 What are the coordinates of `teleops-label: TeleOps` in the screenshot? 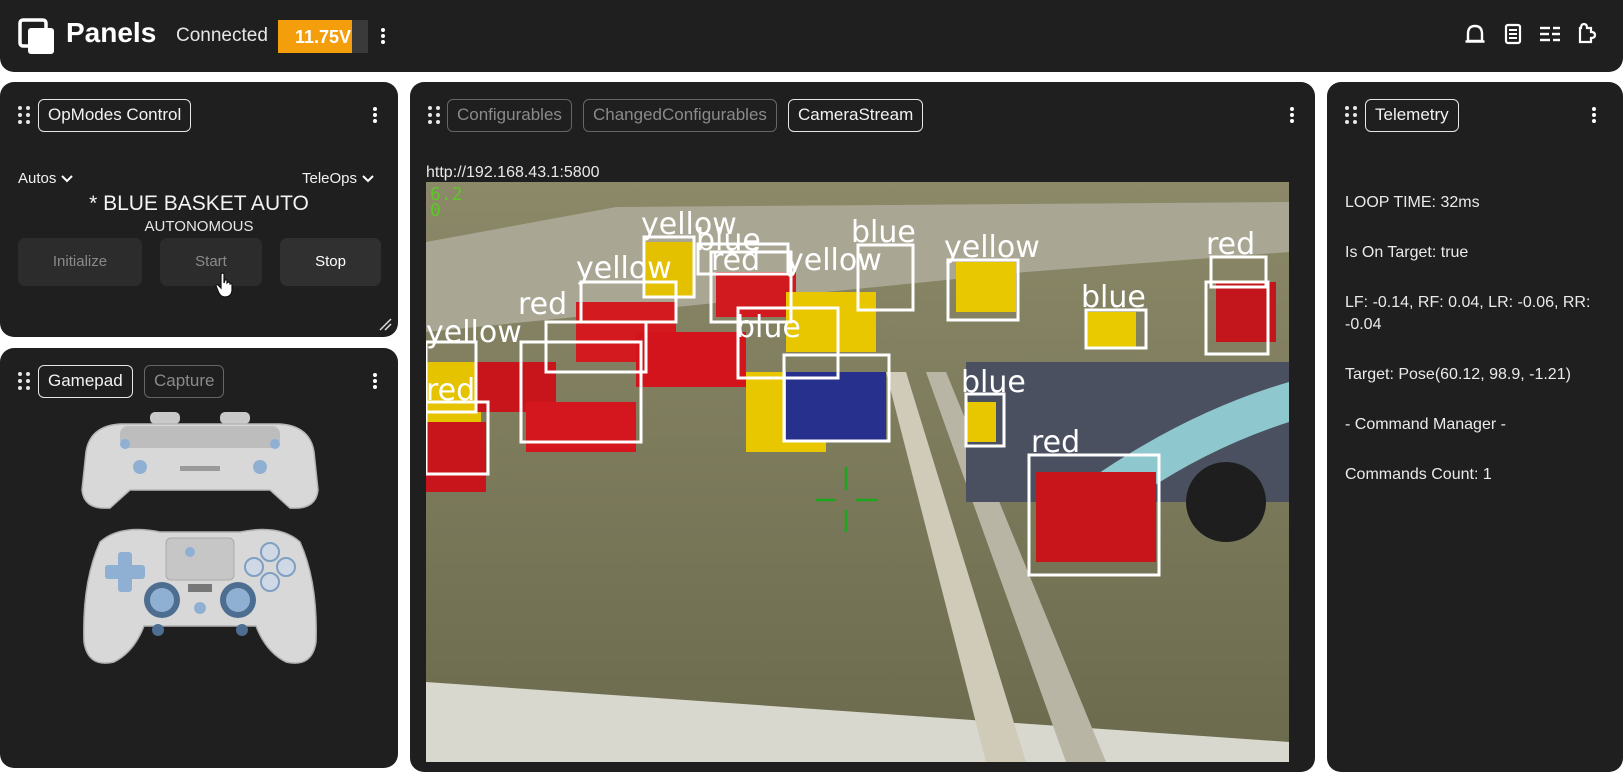 It's located at (330, 178).